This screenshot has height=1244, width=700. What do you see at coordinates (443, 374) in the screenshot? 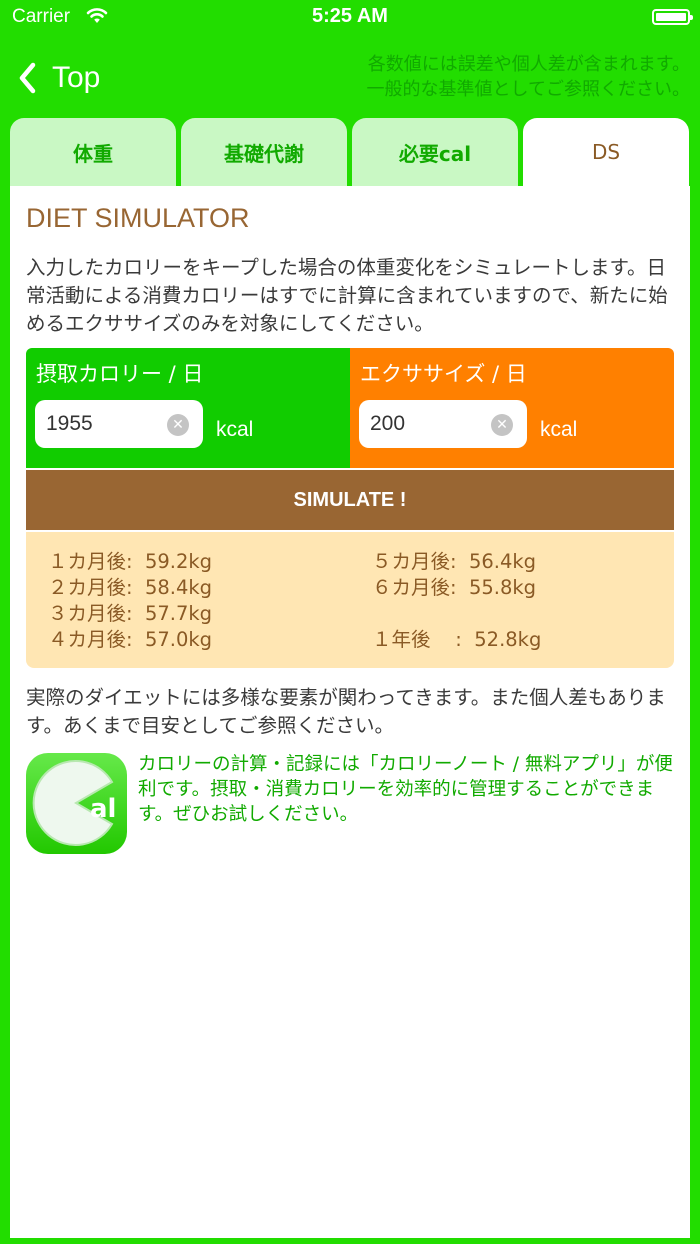
I see `exercise-label: エクササイズ / 日` at bounding box center [443, 374].